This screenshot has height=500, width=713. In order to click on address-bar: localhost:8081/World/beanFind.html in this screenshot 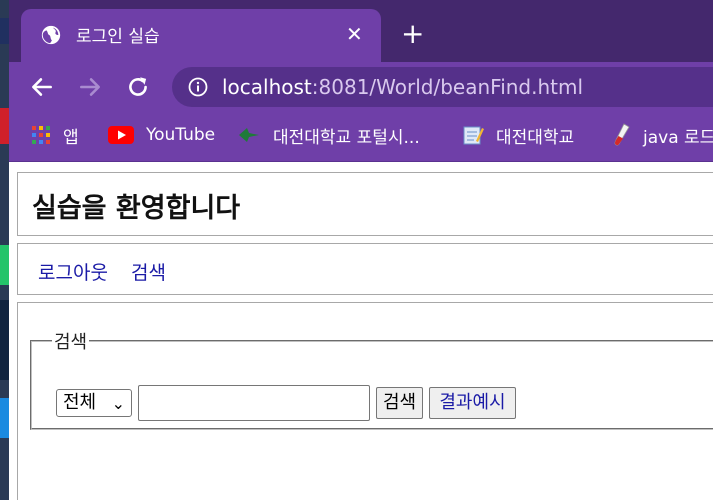, I will do `click(442, 87)`.